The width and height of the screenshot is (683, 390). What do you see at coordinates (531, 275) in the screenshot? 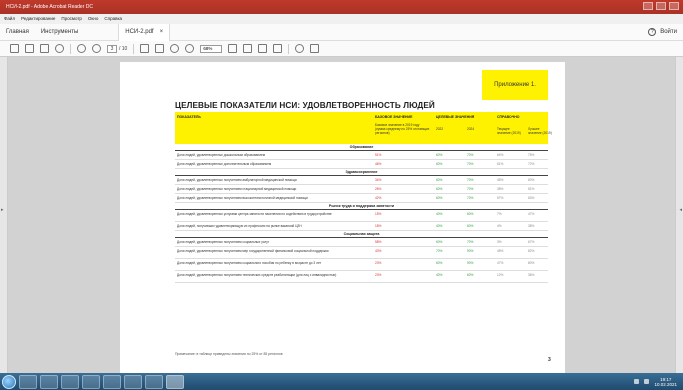
I see `best-value: 36%` at bounding box center [531, 275].